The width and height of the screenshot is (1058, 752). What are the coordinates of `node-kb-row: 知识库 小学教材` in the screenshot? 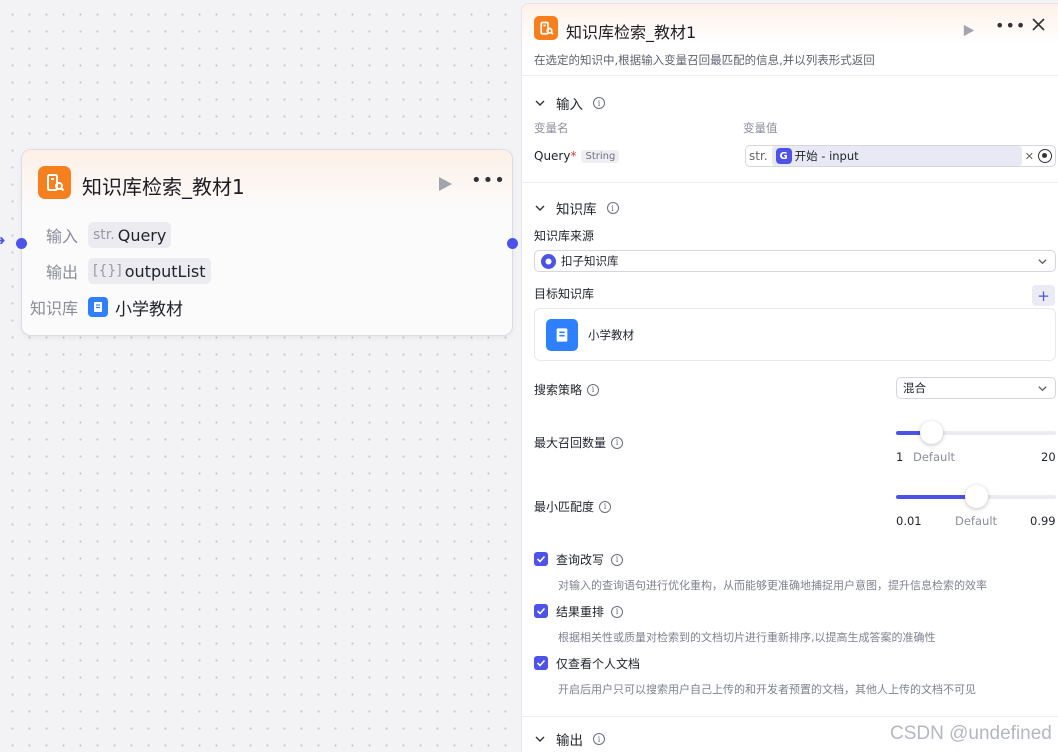 It's located at (102, 307).